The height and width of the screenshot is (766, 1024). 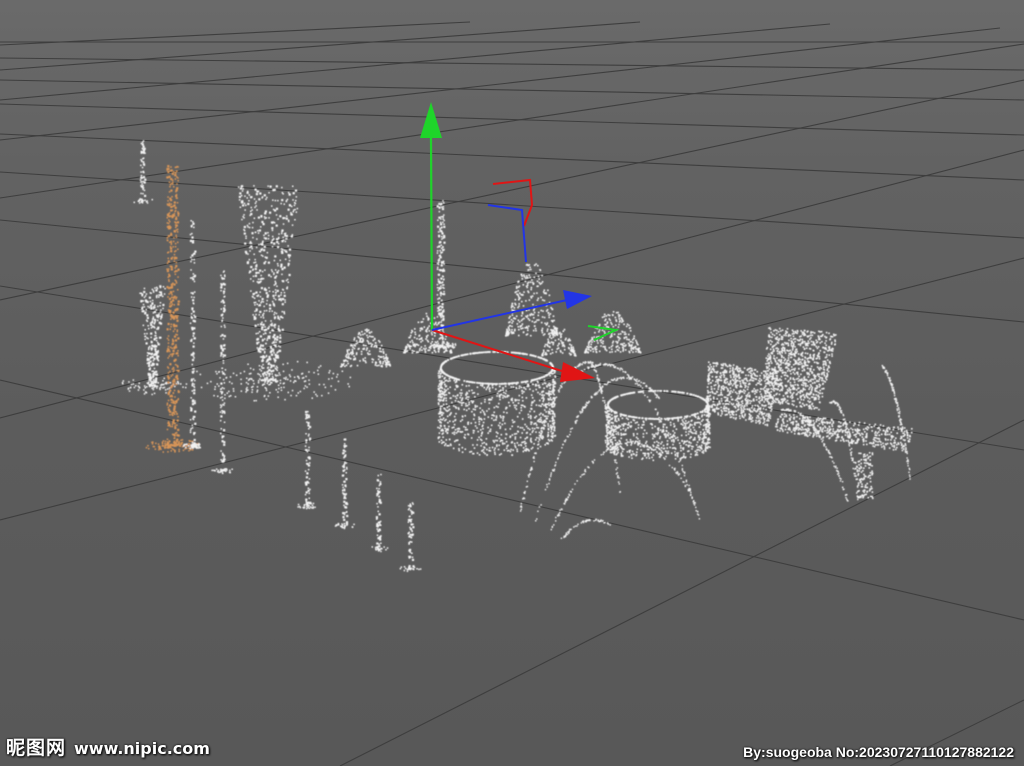 I want to click on gizmo-y-axis, so click(x=431, y=234).